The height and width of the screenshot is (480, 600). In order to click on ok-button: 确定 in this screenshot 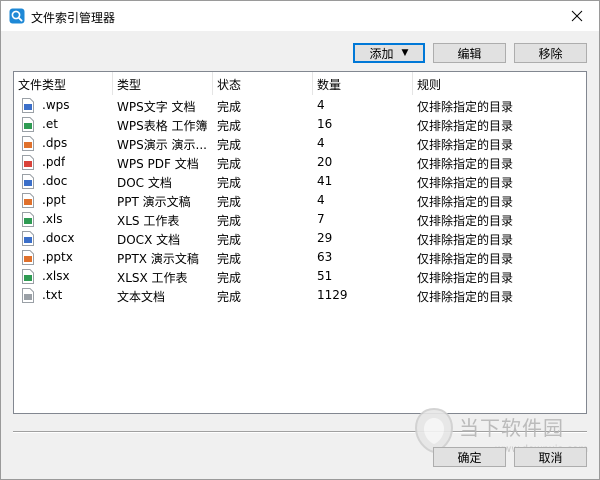, I will do `click(469, 457)`.